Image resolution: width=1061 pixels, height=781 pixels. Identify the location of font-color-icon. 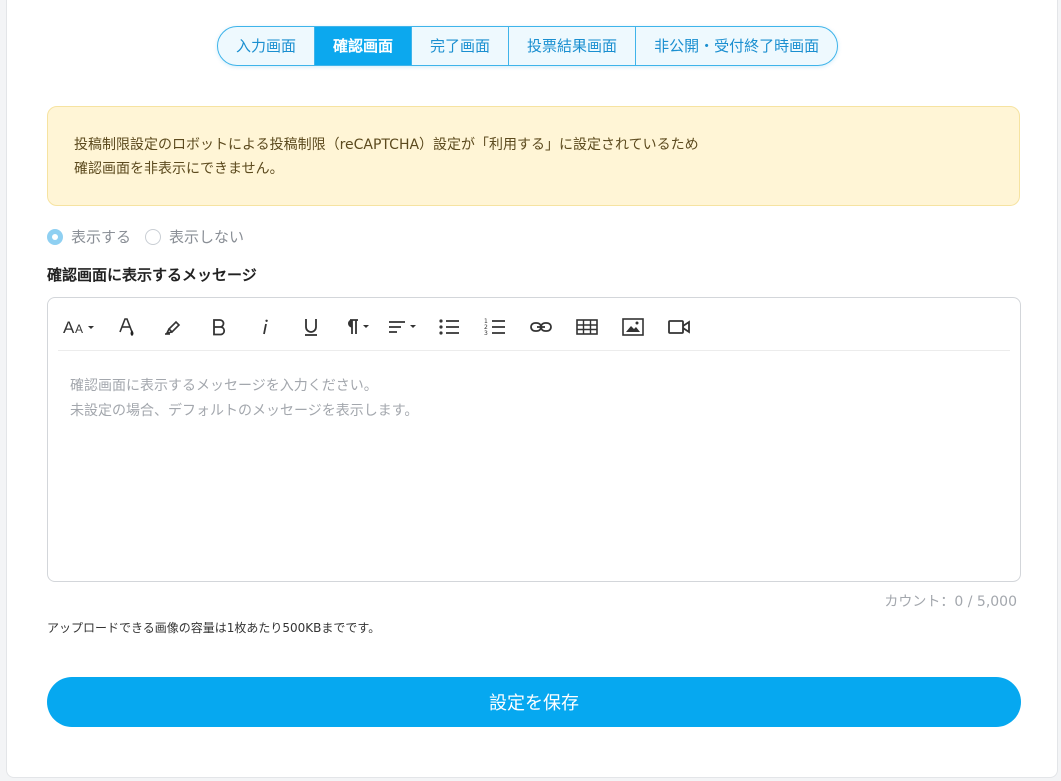
(127, 327).